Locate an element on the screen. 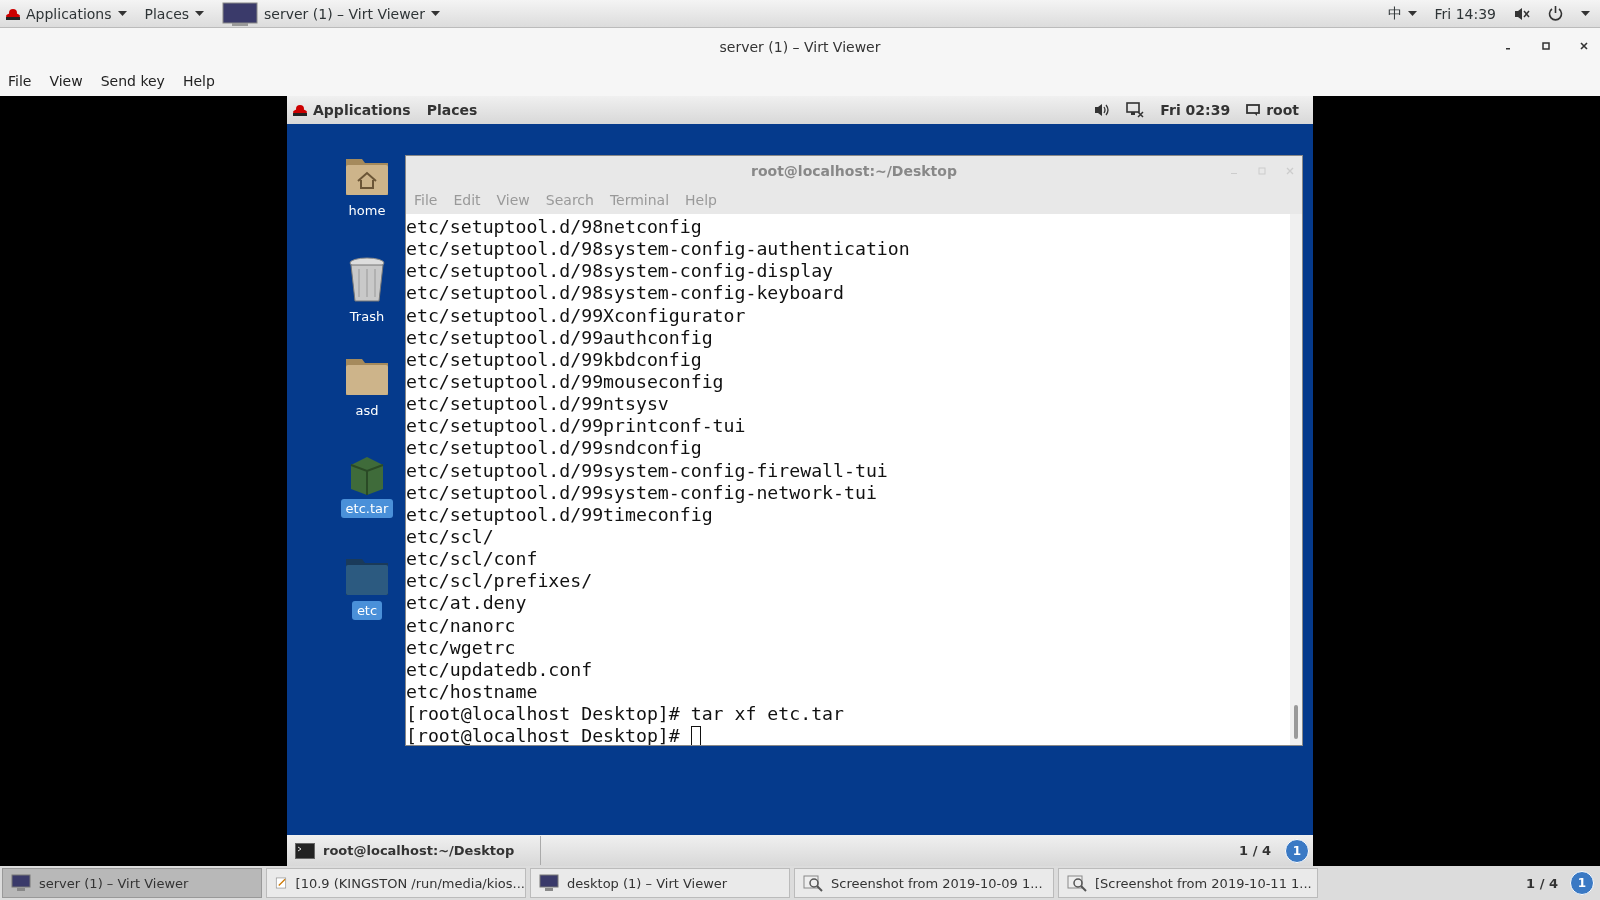 The height and width of the screenshot is (900, 1600). terminal-line: etc/setuptool.d/99system-config-network-tui is located at coordinates (641, 492).